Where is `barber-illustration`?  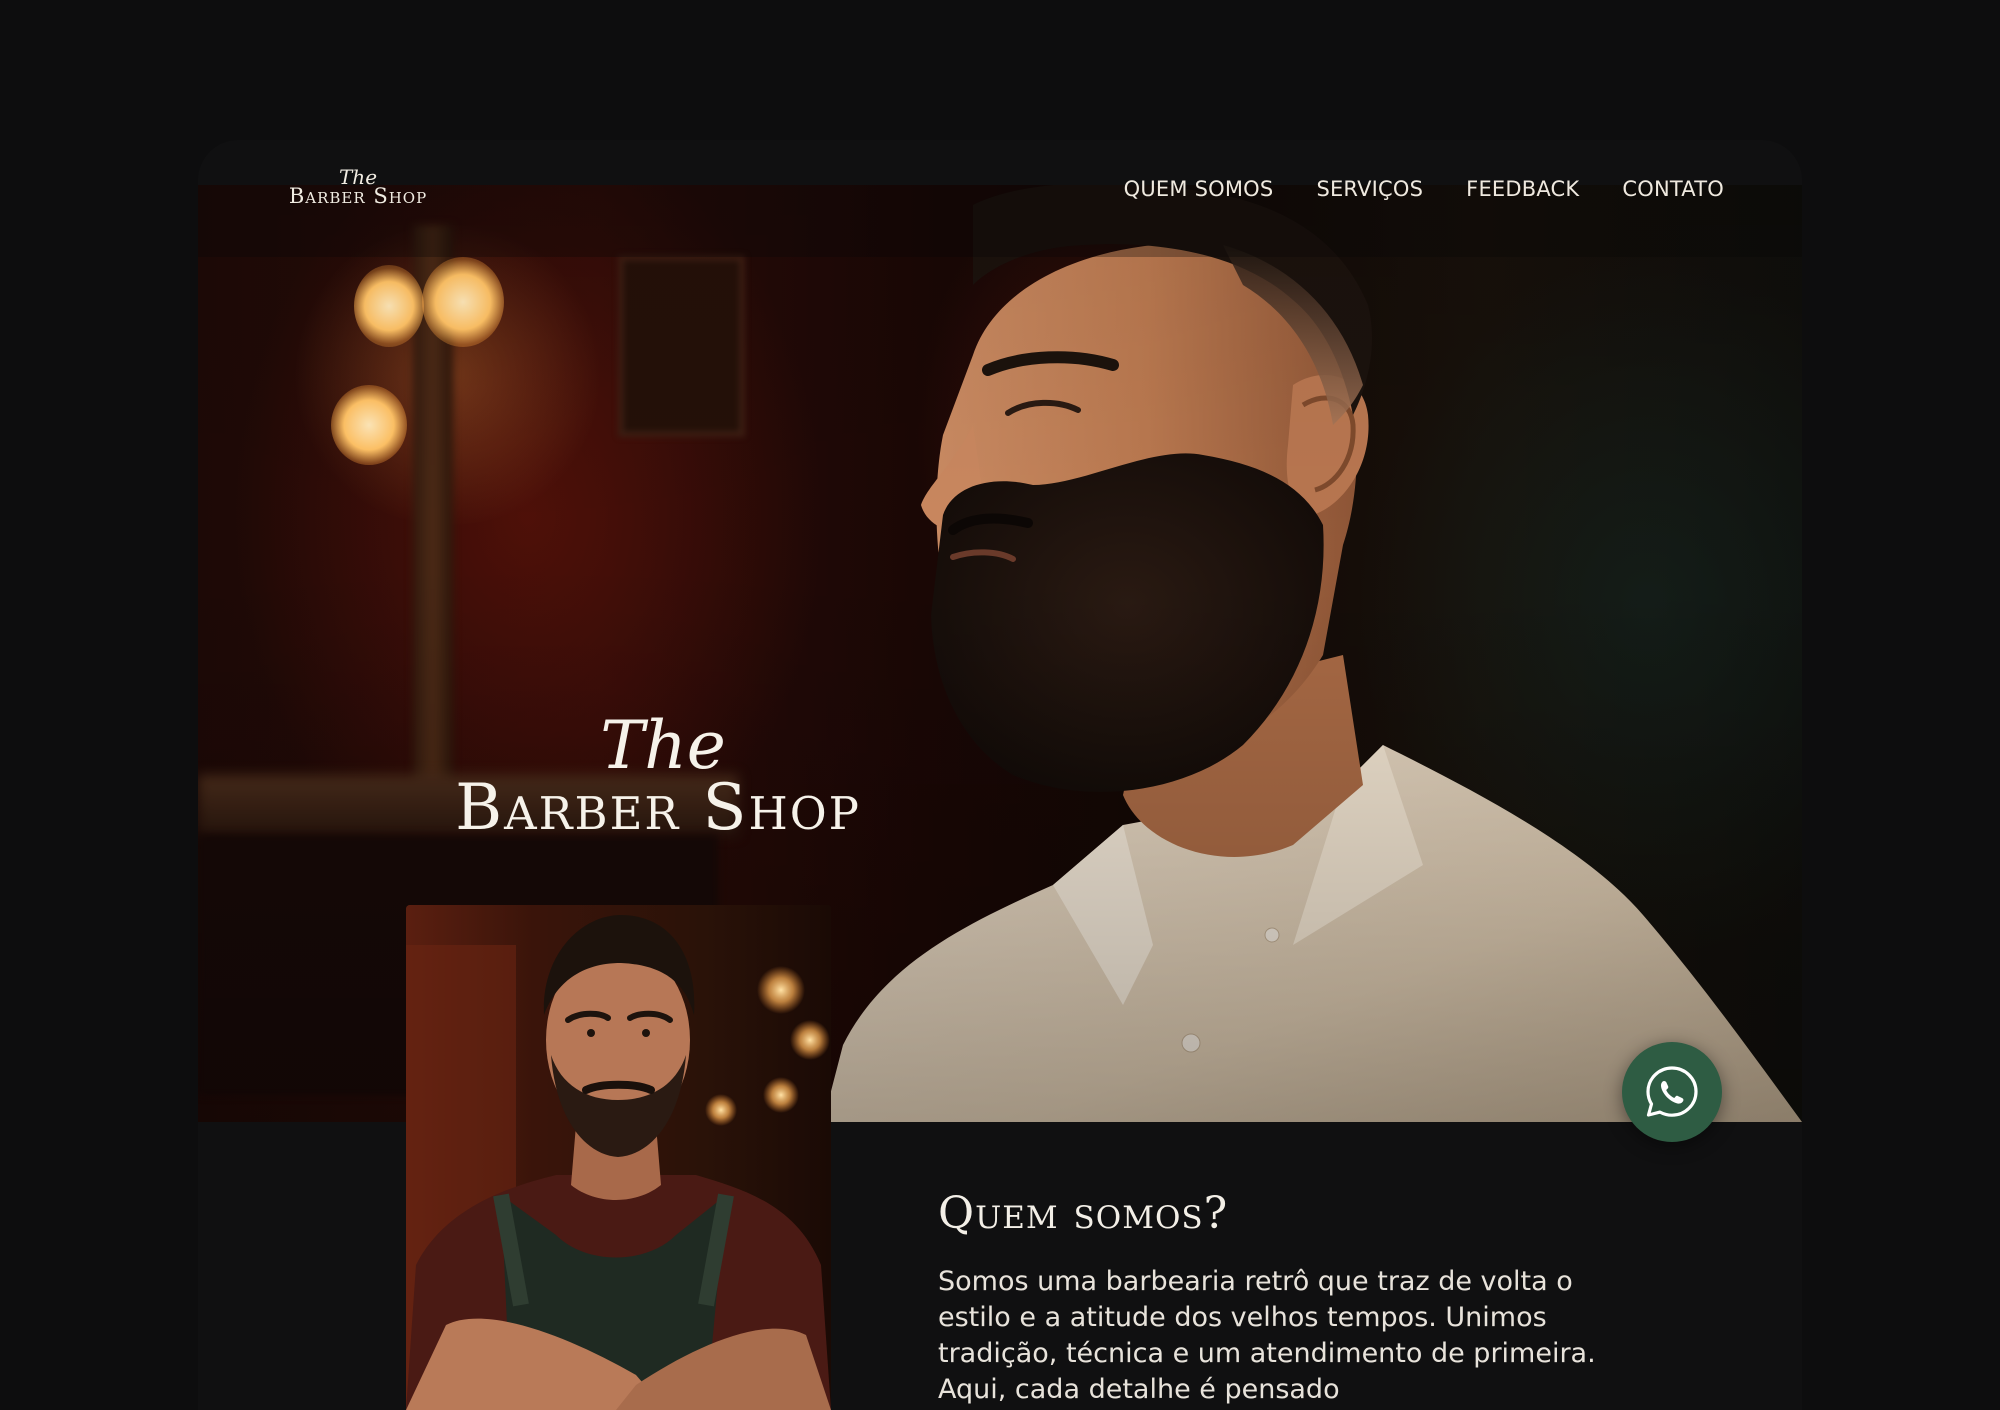
barber-illustration is located at coordinates (618, 1157).